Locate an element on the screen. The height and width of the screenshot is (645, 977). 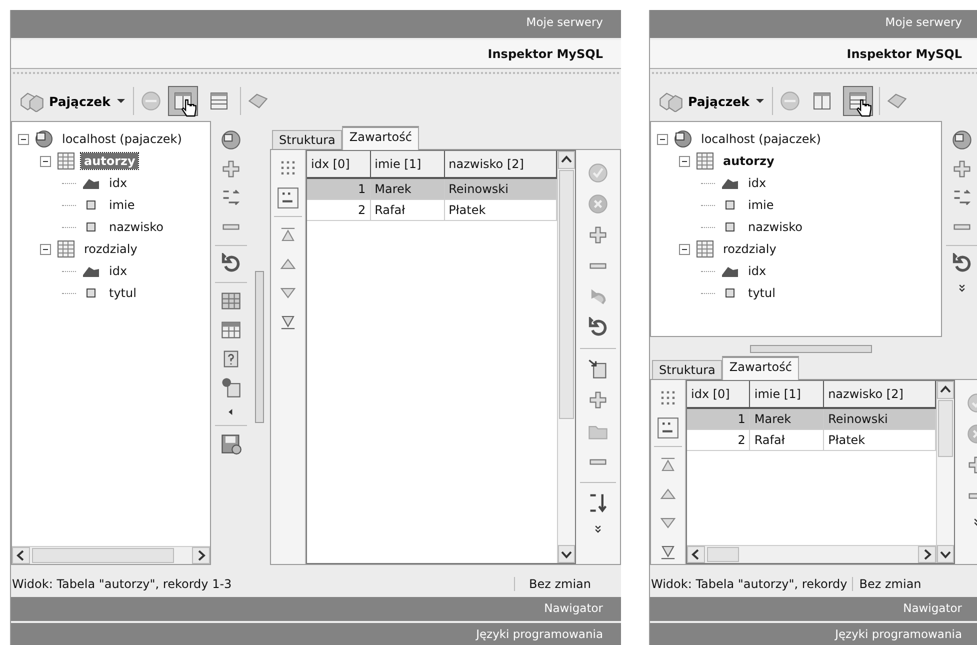
save-icon is located at coordinates (231, 444).